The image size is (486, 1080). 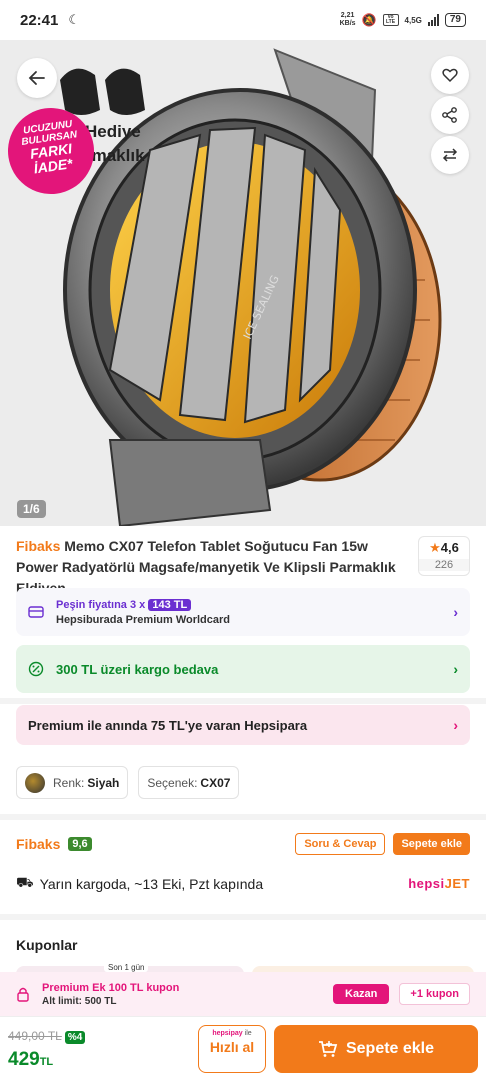 What do you see at coordinates (433, 20) in the screenshot?
I see `signal-icon` at bounding box center [433, 20].